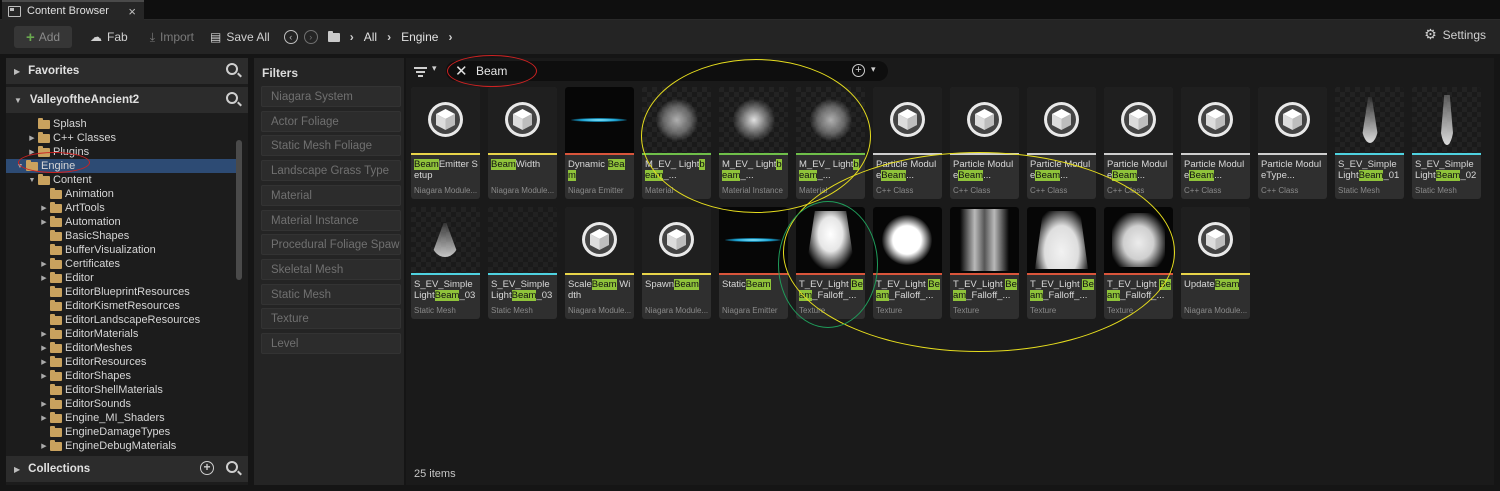 Image resolution: width=1500 pixels, height=491 pixels. I want to click on asset-tile: Dynamic Beam Niagara Emitter, so click(599, 143).